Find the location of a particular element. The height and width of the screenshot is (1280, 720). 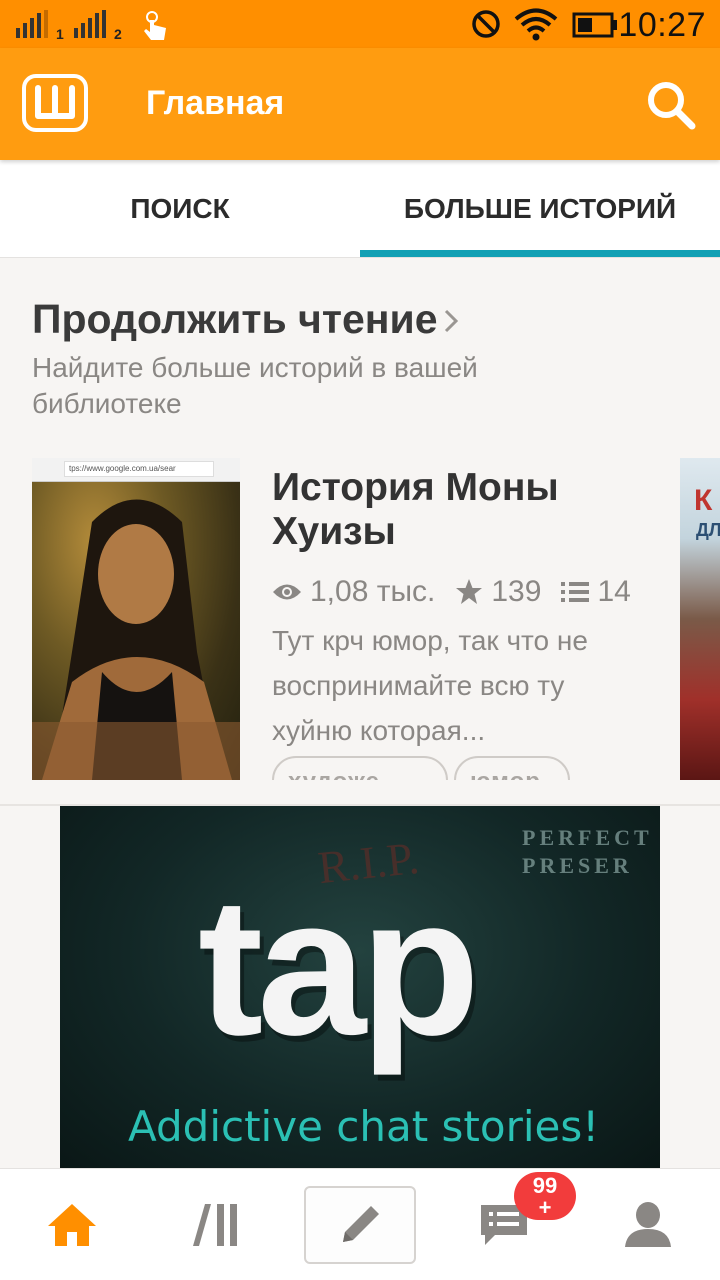

pencil-icon is located at coordinates (361, 1224).